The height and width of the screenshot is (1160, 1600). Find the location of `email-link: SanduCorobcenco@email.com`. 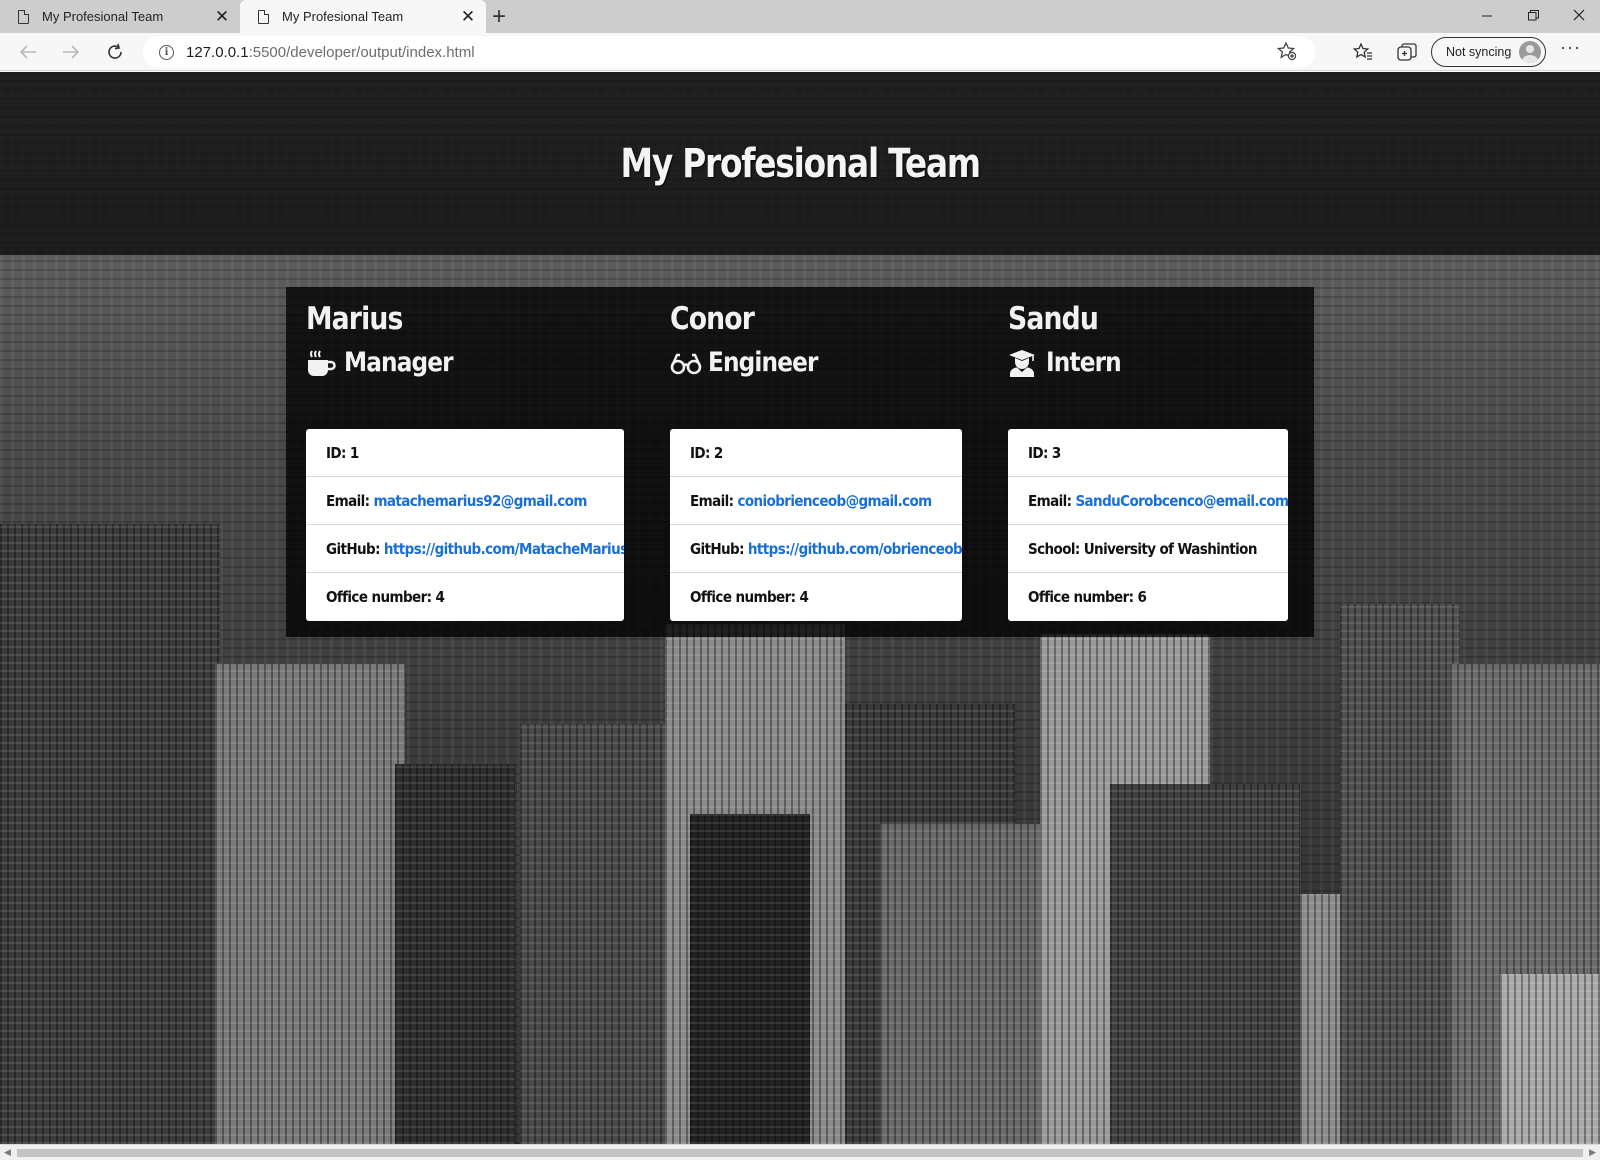

email-link: SanduCorobcenco@email.com is located at coordinates (1181, 501).